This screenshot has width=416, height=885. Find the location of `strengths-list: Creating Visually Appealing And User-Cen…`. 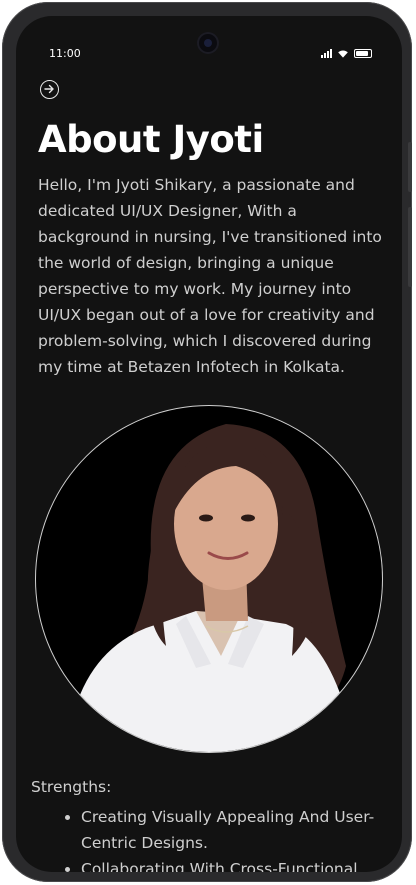

strengths-list: Creating Visually Appealing And User-Cen… is located at coordinates (209, 838).